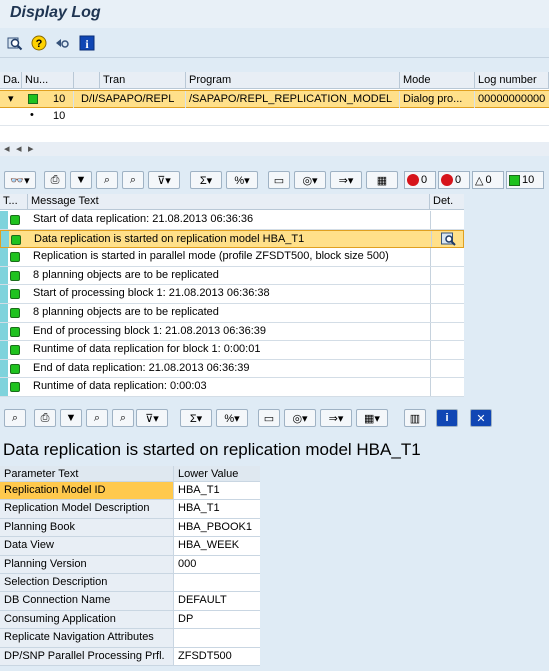 This screenshot has width=549, height=671. What do you see at coordinates (81, 180) in the screenshot?
I see `filter-button: ▼` at bounding box center [81, 180].